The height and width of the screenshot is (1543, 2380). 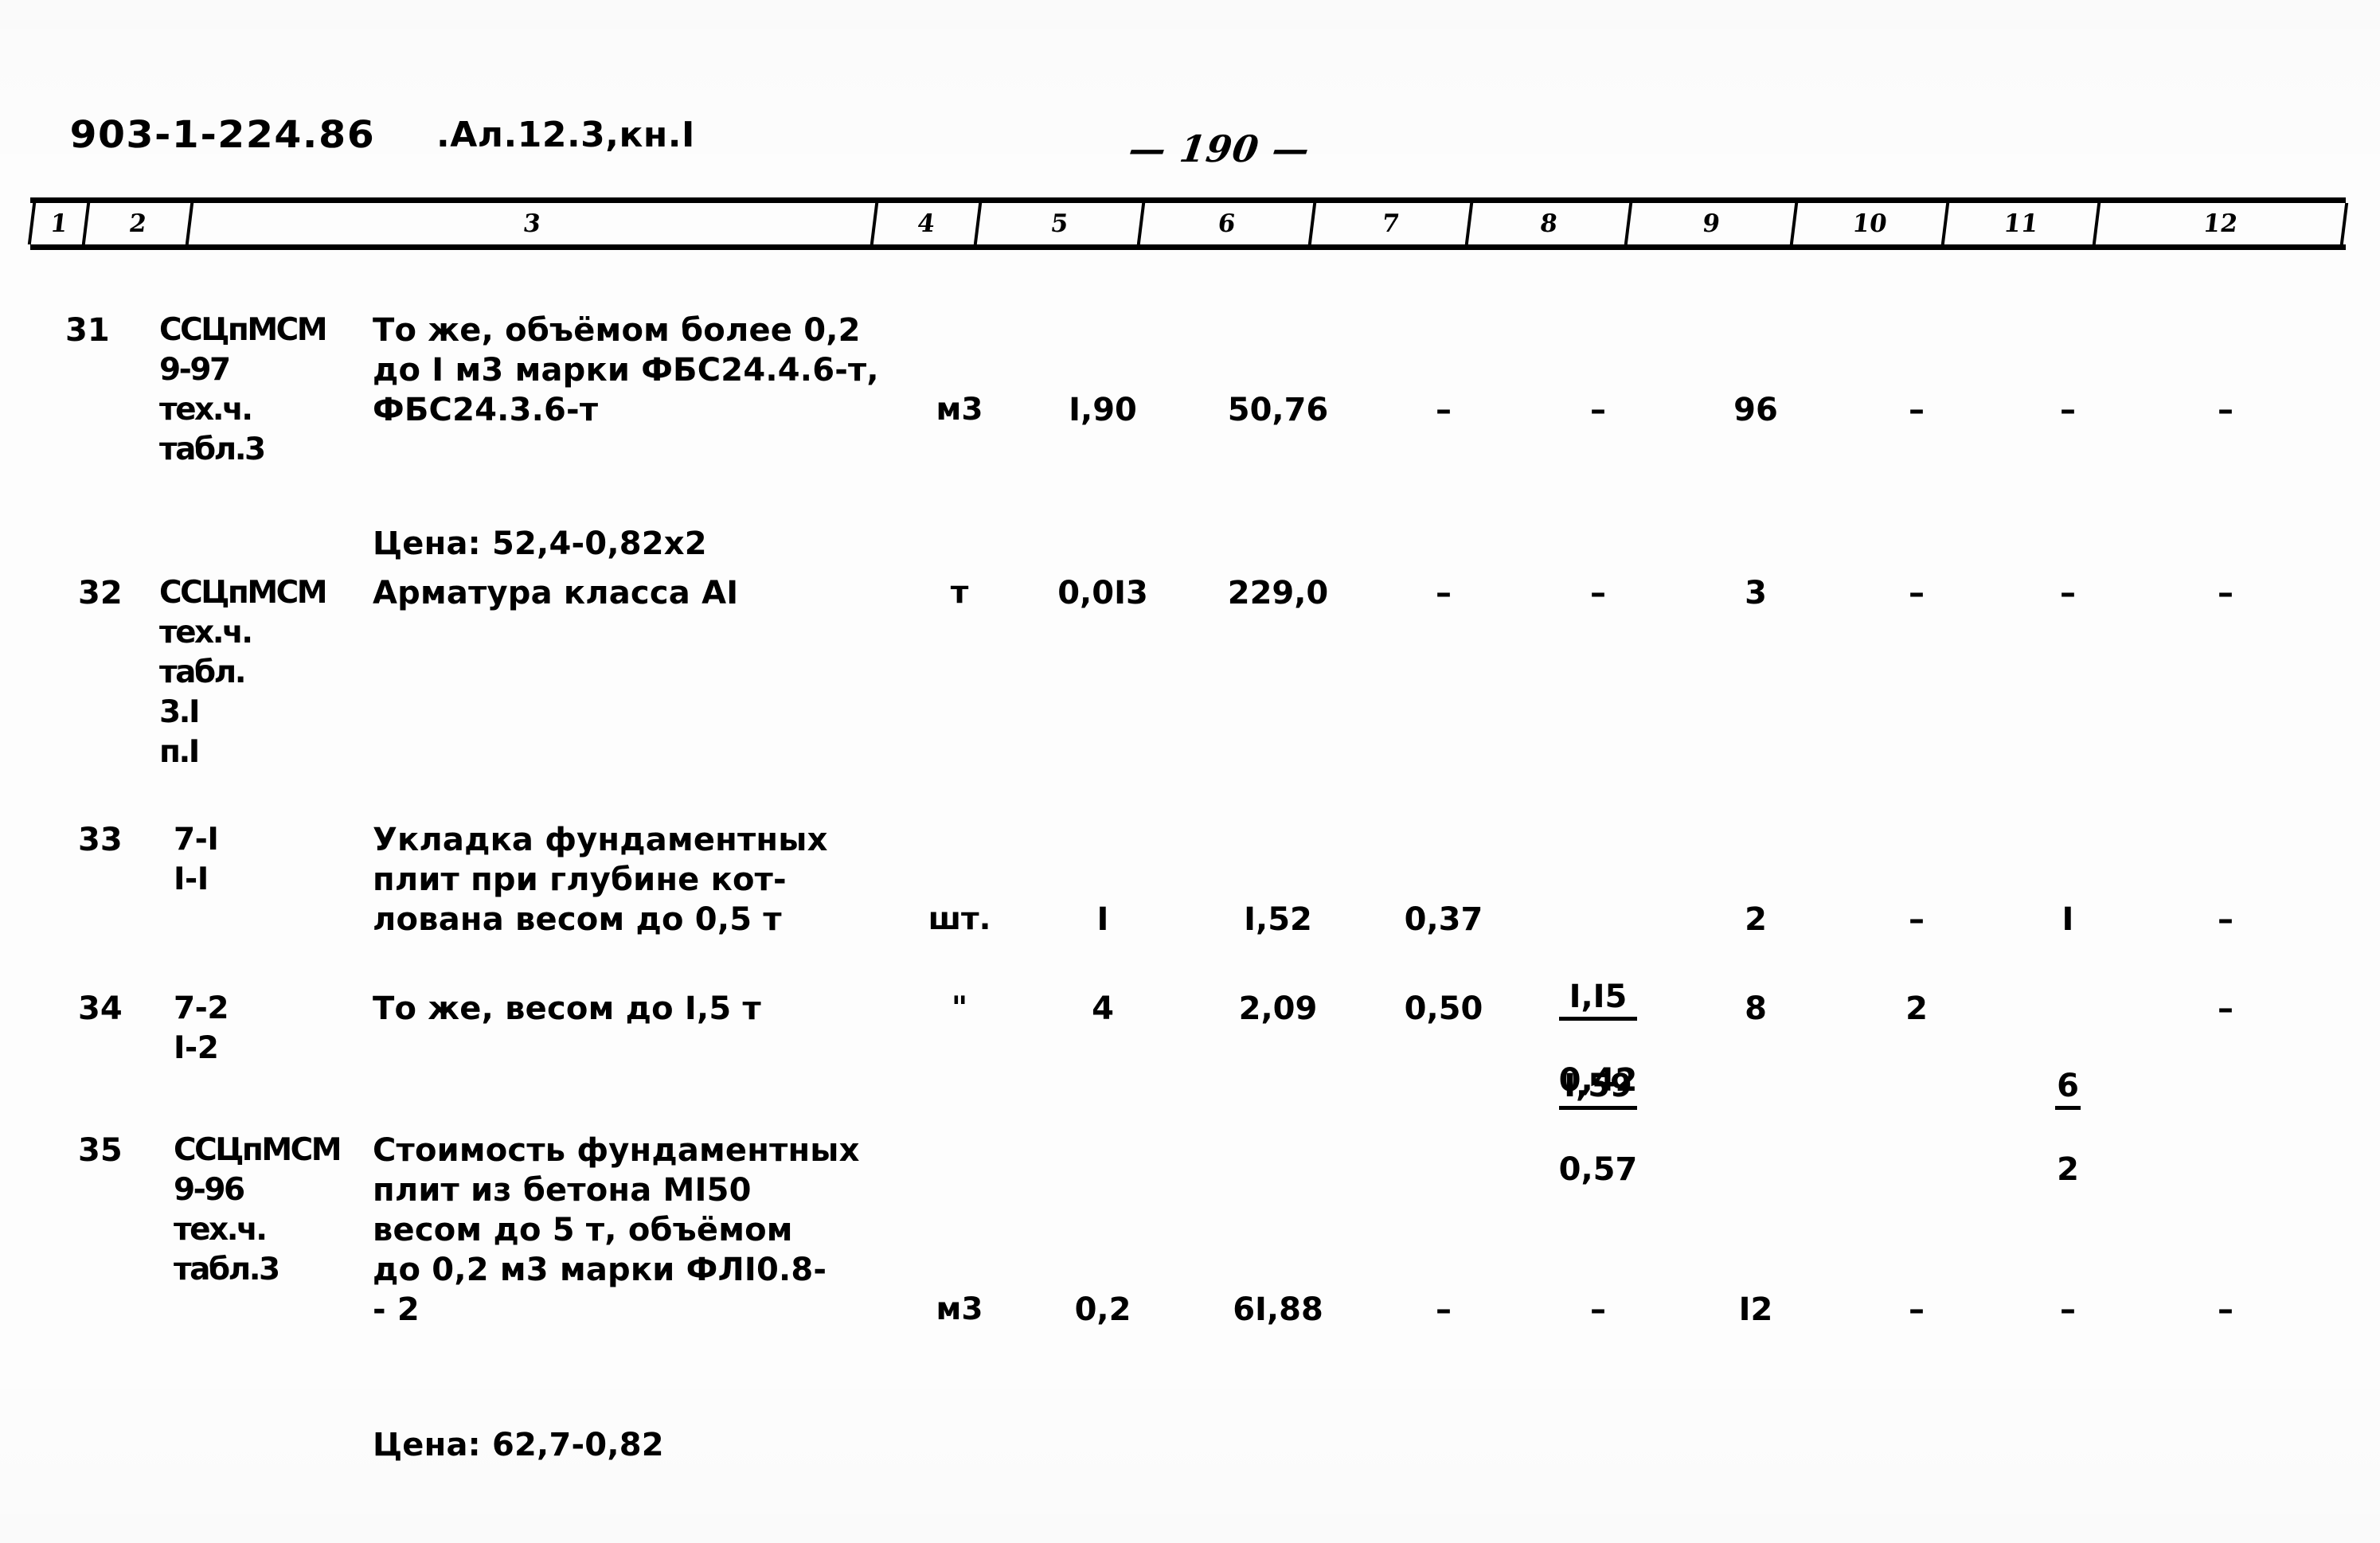 I want to click on column-header-10: 10, so click(x=1868, y=223).